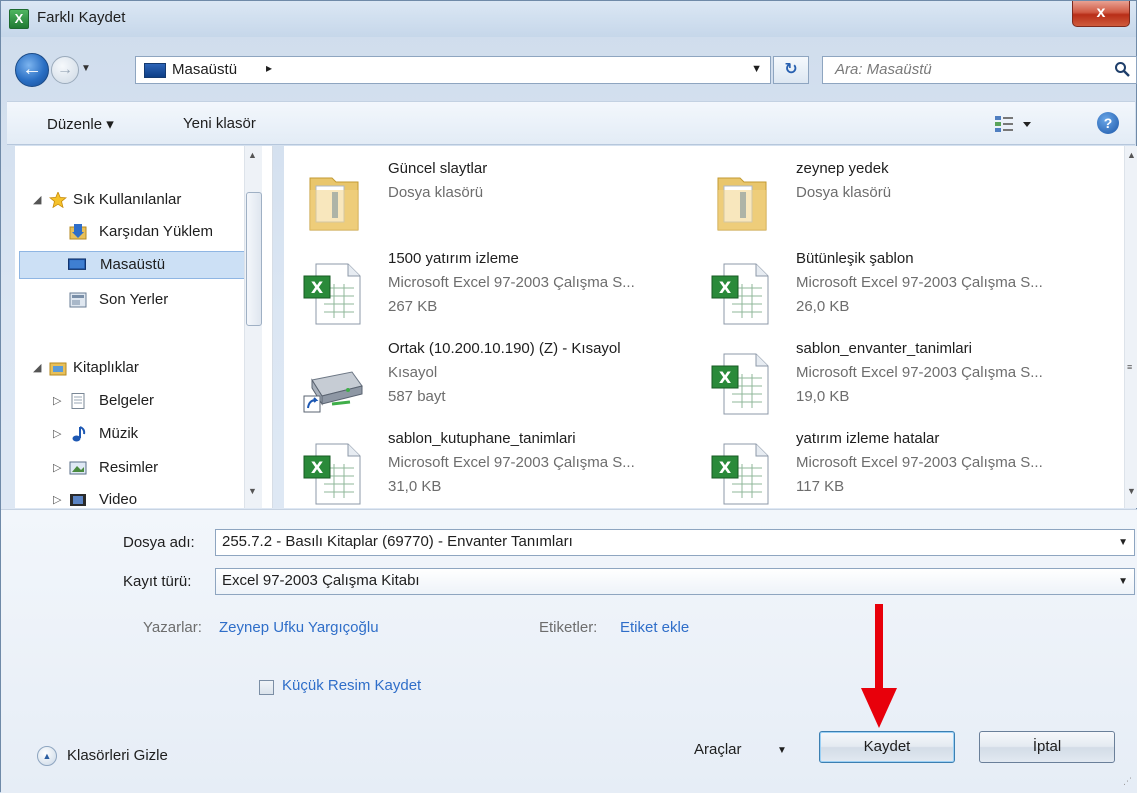 This screenshot has height=793, width=1137. Describe the element at coordinates (79, 434) in the screenshot. I see `music-icon` at that location.